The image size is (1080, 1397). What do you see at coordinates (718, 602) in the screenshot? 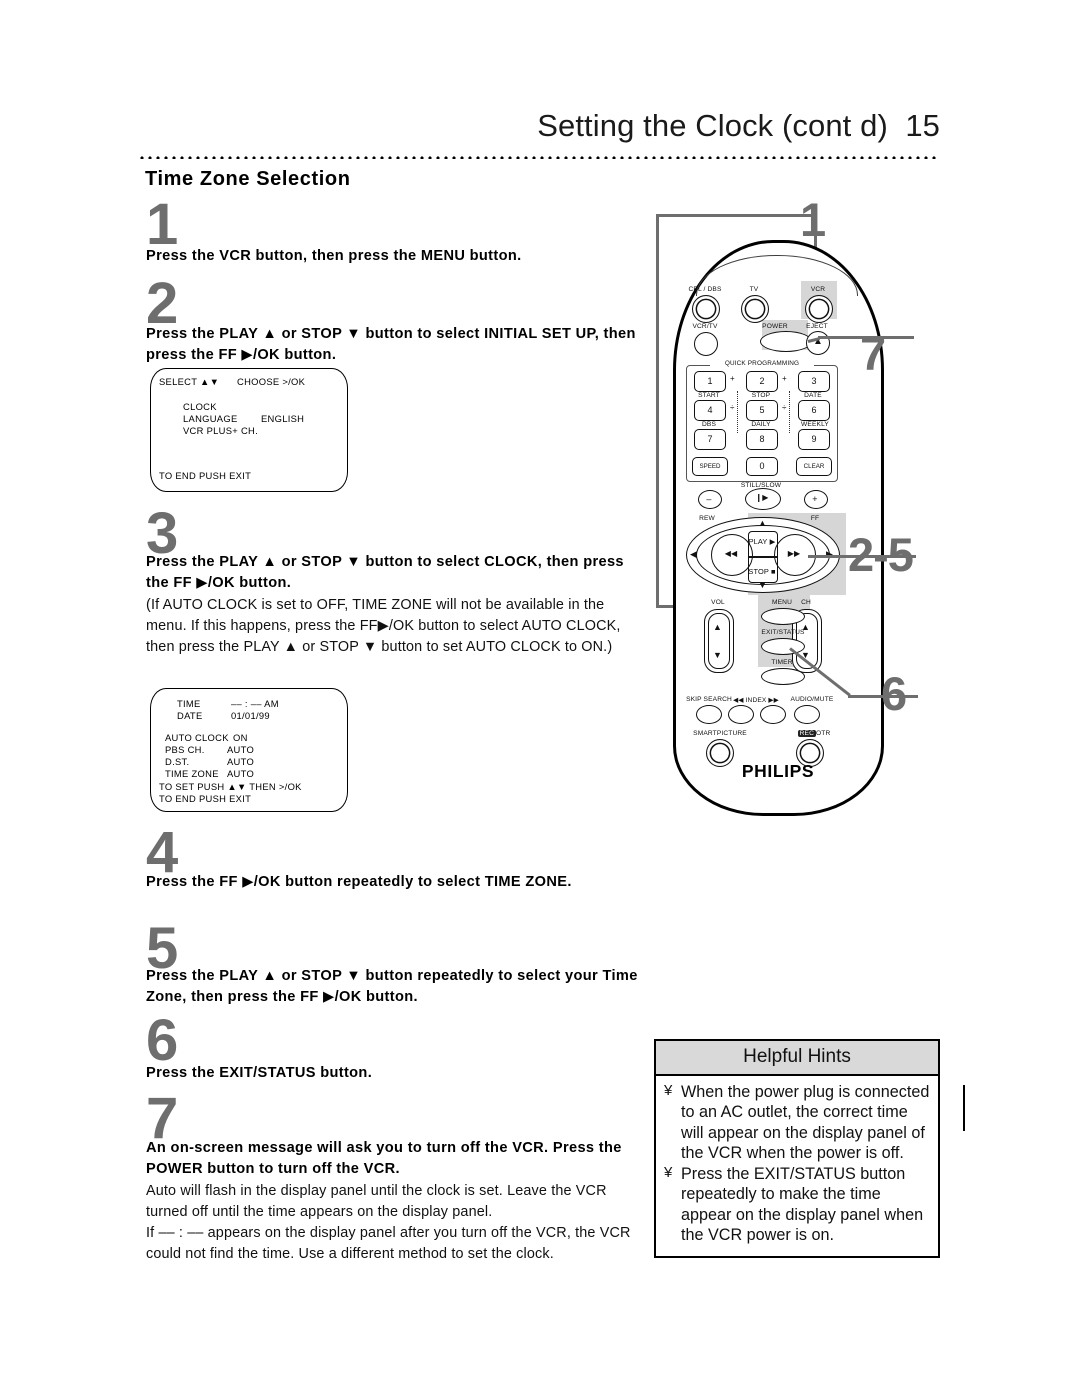
I see `vol-label: VOL` at bounding box center [718, 602].